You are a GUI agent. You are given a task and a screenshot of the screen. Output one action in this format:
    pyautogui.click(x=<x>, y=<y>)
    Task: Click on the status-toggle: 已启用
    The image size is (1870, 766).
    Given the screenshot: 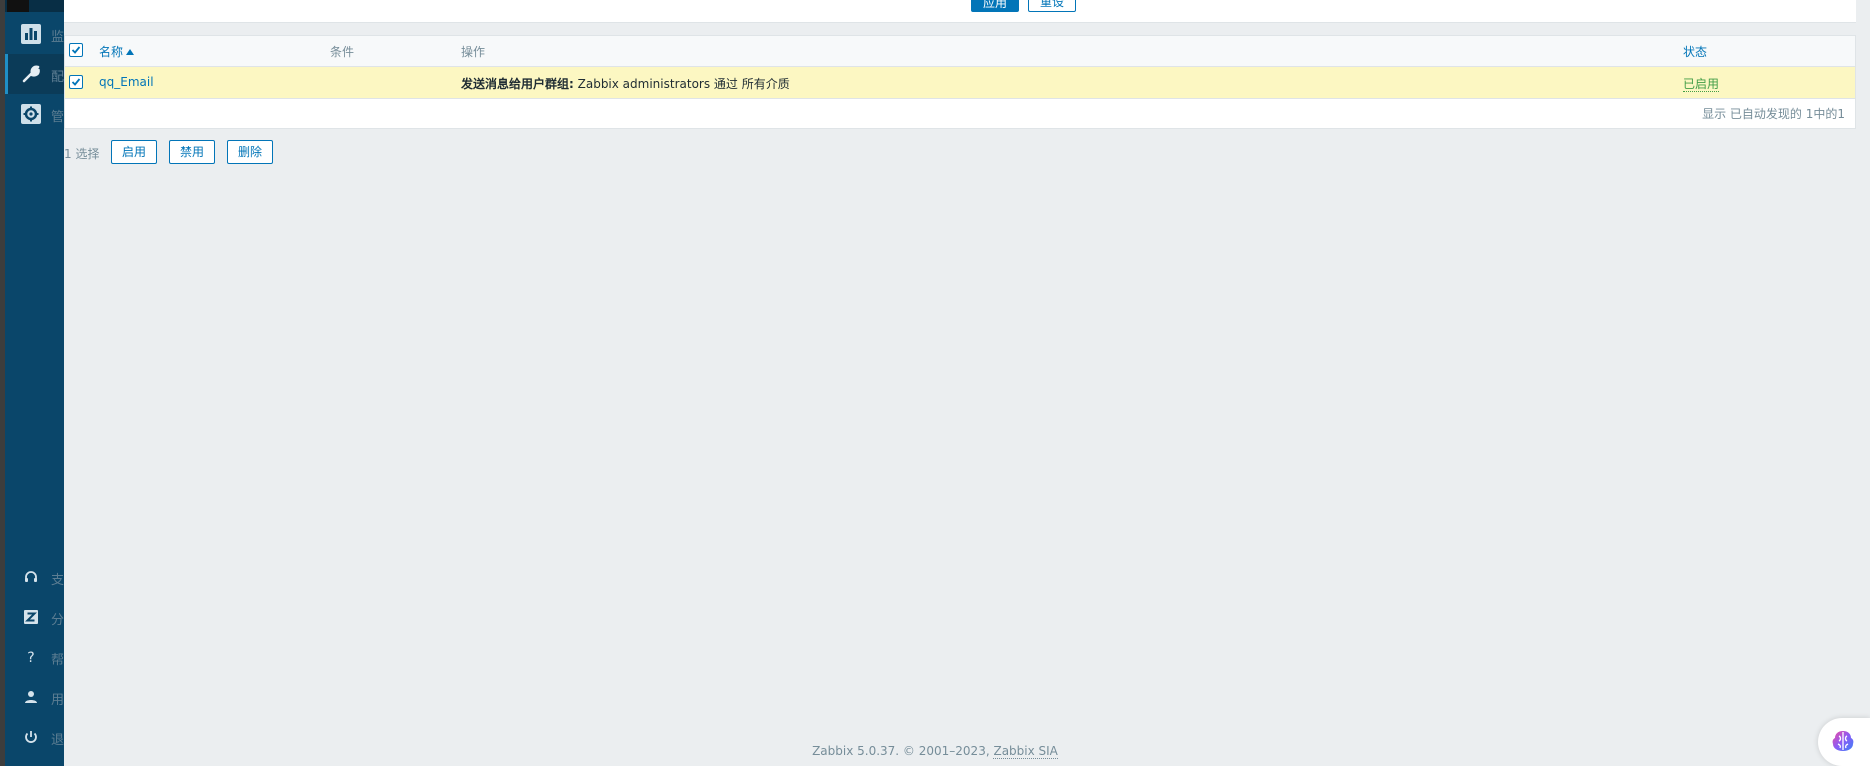 What is the action you would take?
    pyautogui.click(x=1701, y=83)
    